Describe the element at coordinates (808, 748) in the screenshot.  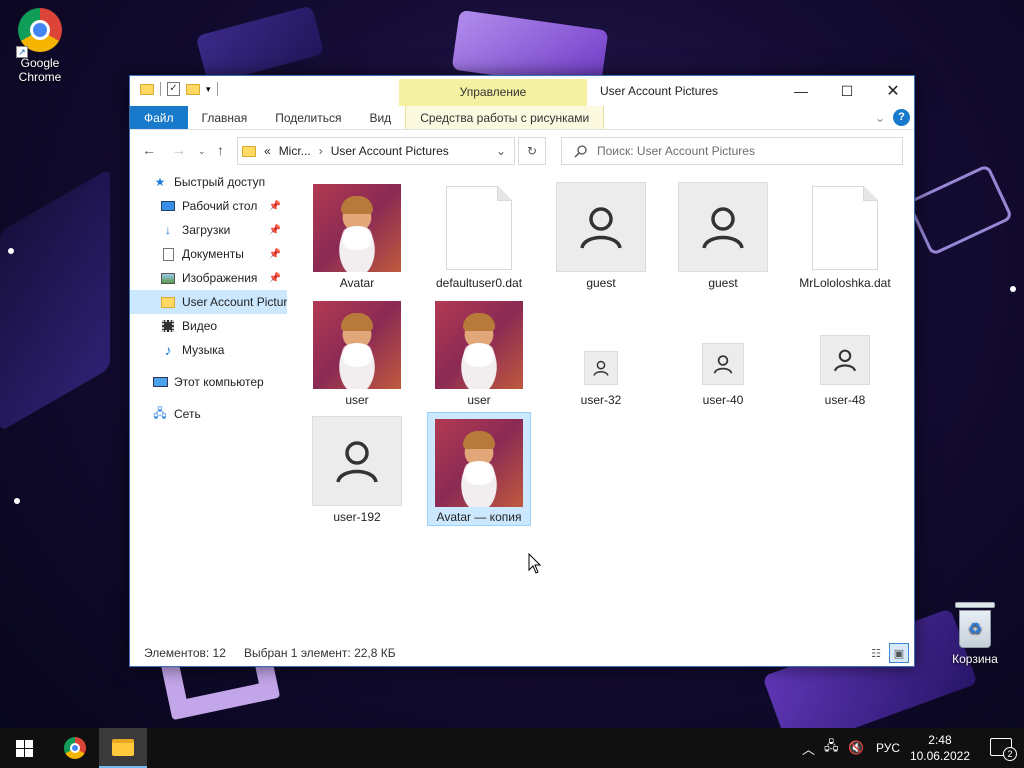
I see `show-hidden-icons: ︿` at that location.